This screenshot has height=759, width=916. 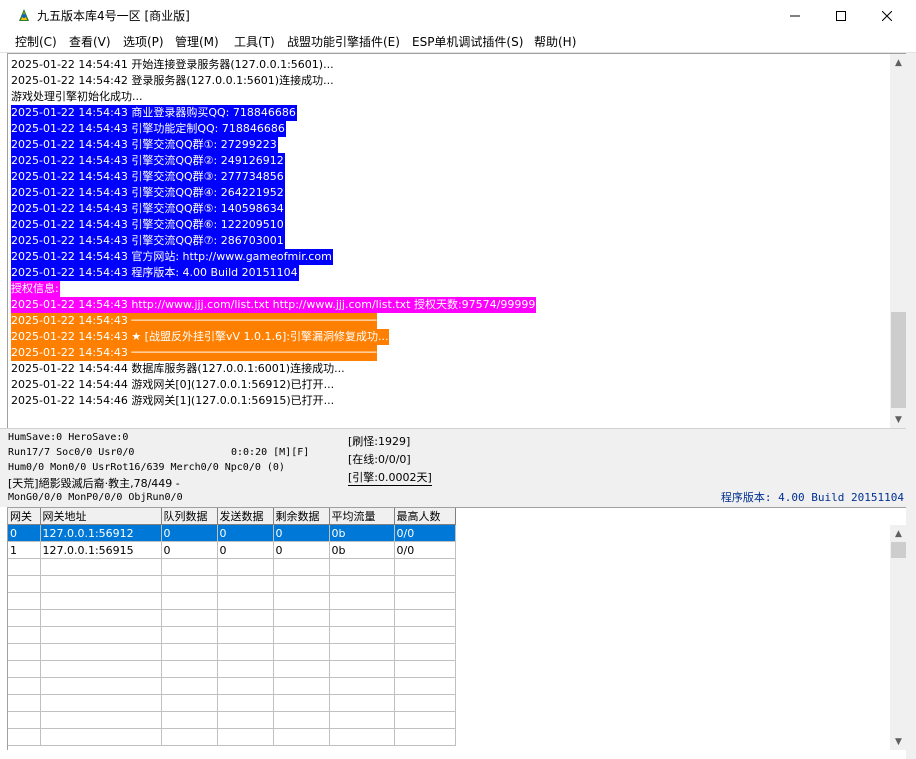 What do you see at coordinates (898, 550) in the screenshot?
I see `grid-scroll-thumb` at bounding box center [898, 550].